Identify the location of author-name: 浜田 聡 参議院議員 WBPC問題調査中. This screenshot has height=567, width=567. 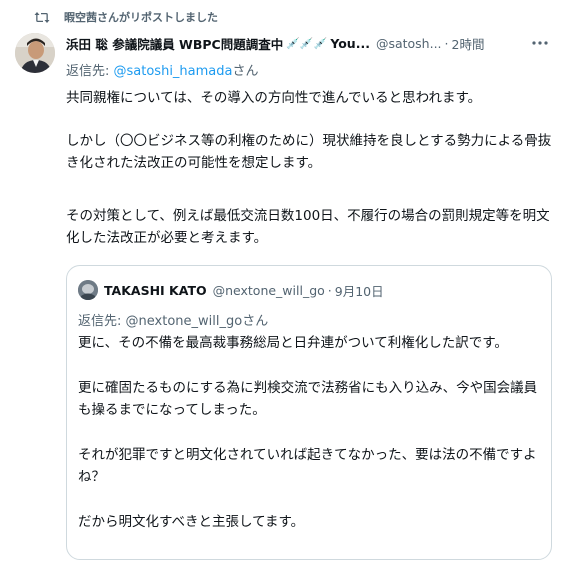
(174, 43).